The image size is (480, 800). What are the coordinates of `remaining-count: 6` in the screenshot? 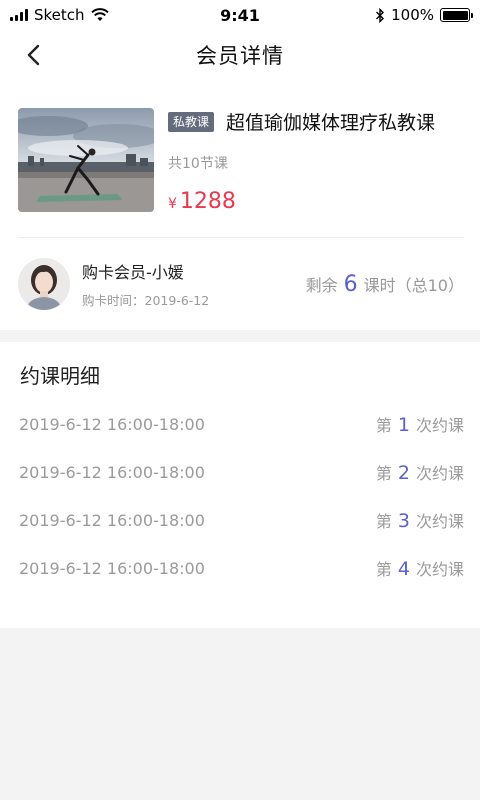 It's located at (350, 284).